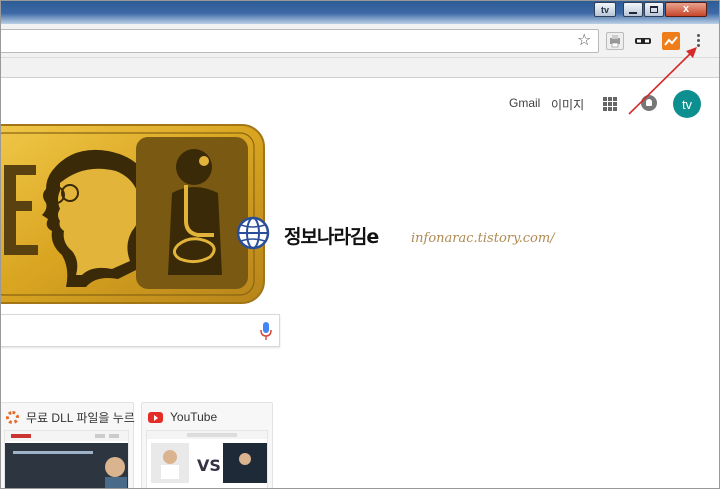  I want to click on browser-toolbar: ☆, so click(360, 41).